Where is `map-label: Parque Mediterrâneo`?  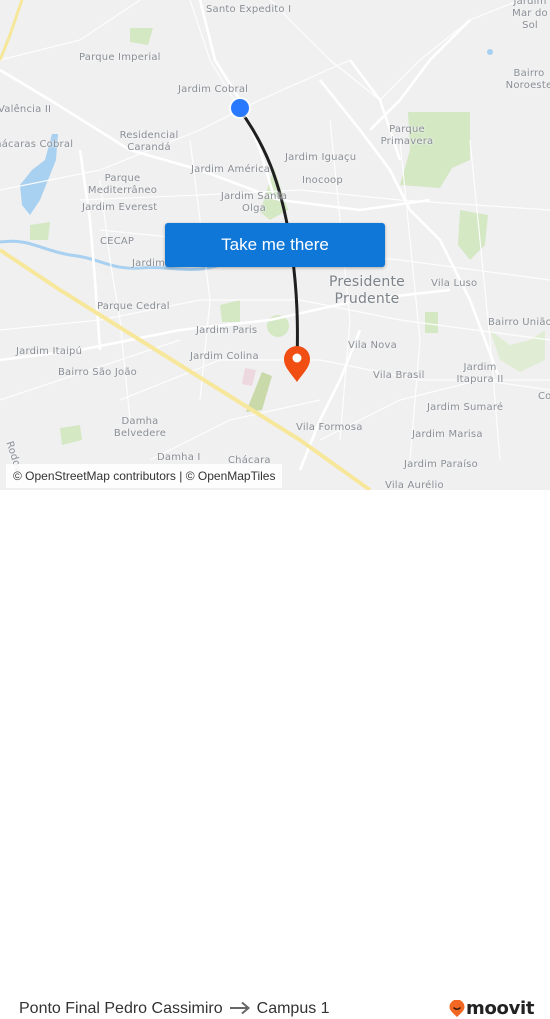
map-label: Parque Mediterrâneo is located at coordinates (122, 184).